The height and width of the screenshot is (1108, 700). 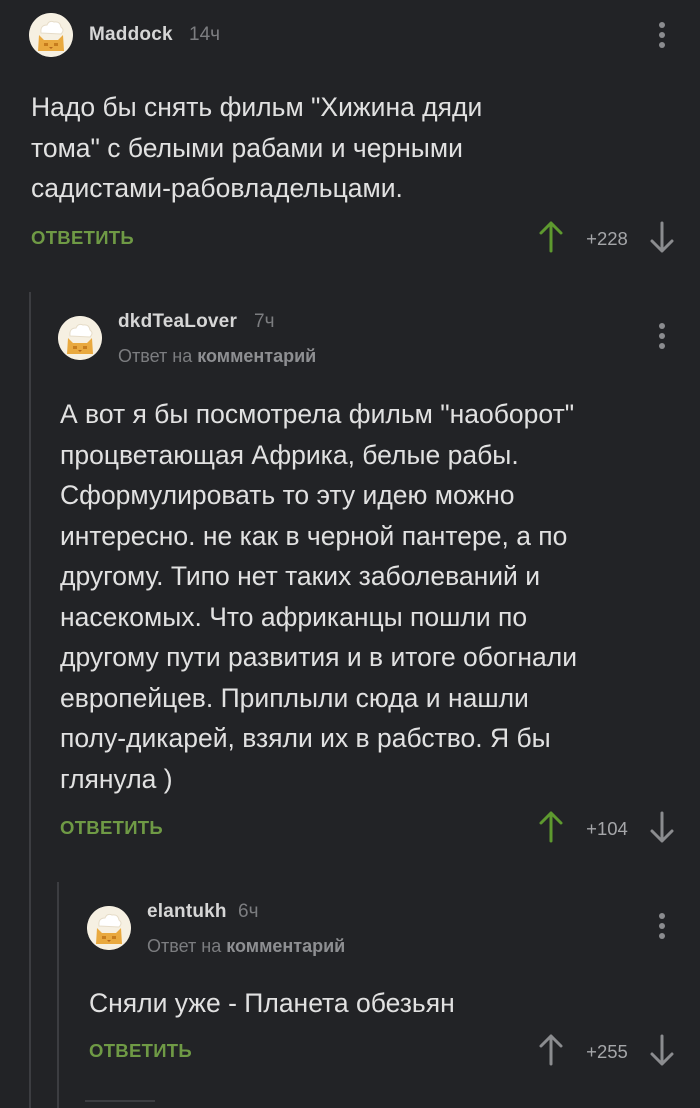 I want to click on arrow-down-icon, so click(x=662, y=1050).